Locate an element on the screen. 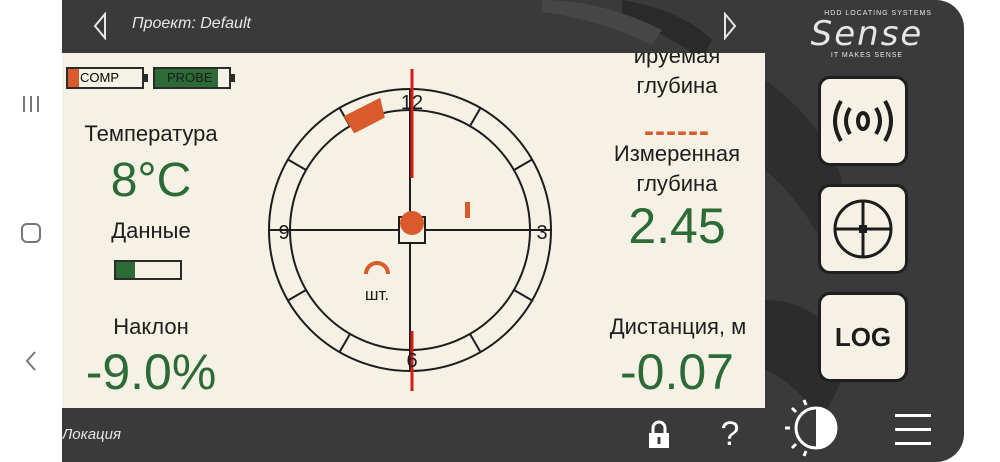 The width and height of the screenshot is (1000, 462). signal-button is located at coordinates (863, 121).